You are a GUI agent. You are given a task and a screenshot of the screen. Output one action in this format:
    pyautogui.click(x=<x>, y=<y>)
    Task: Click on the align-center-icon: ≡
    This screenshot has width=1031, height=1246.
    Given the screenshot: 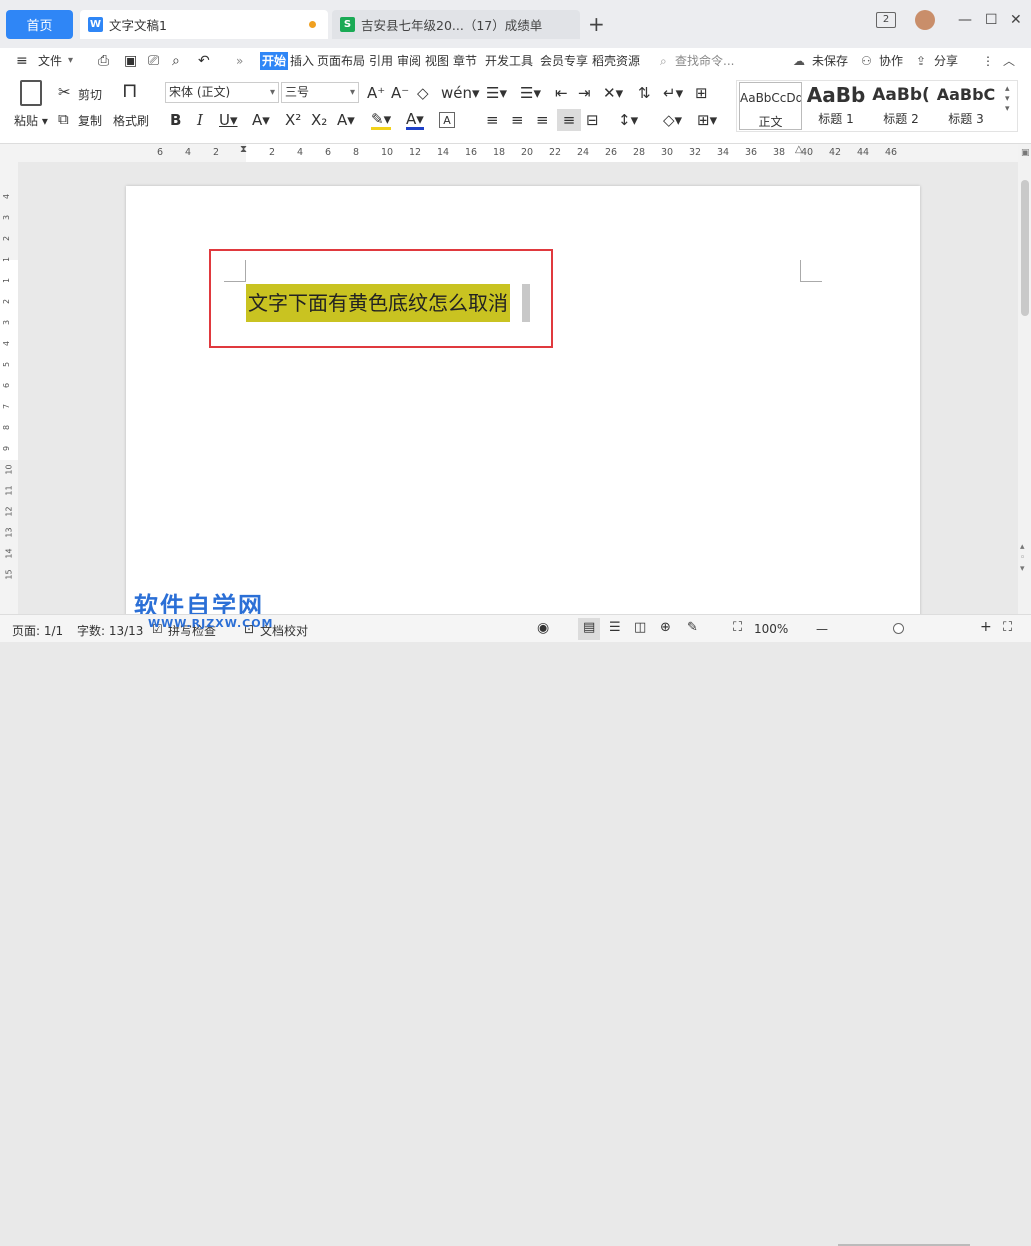 What is the action you would take?
    pyautogui.click(x=517, y=120)
    